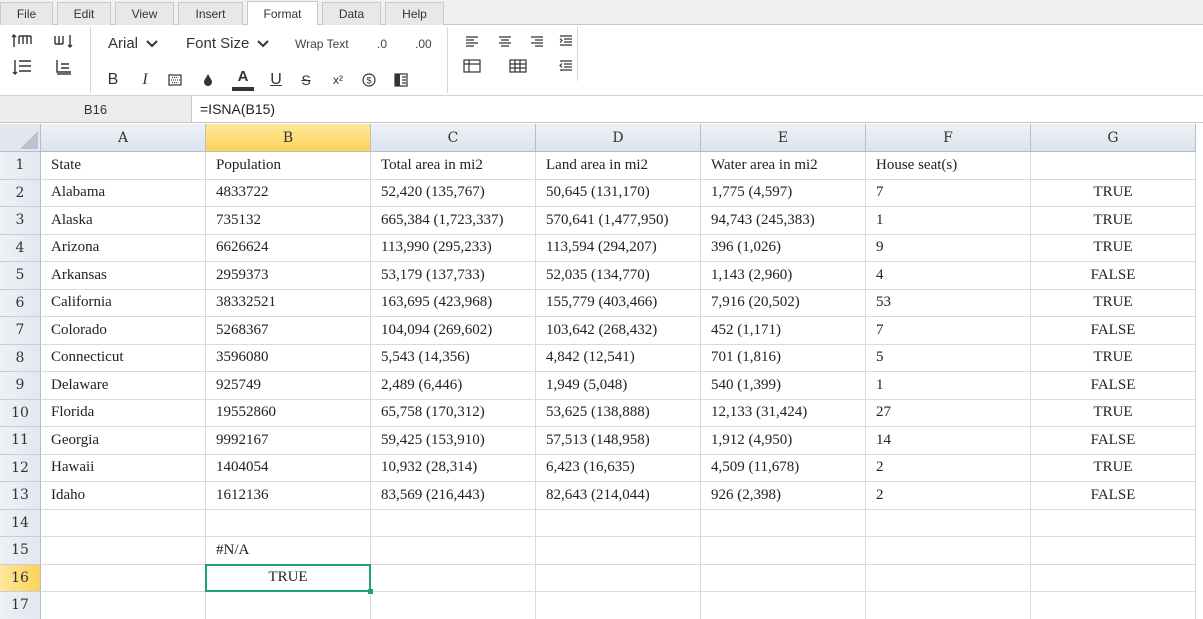 The height and width of the screenshot is (619, 1203). Describe the element at coordinates (370, 591) in the screenshot. I see `fill-handle` at that location.